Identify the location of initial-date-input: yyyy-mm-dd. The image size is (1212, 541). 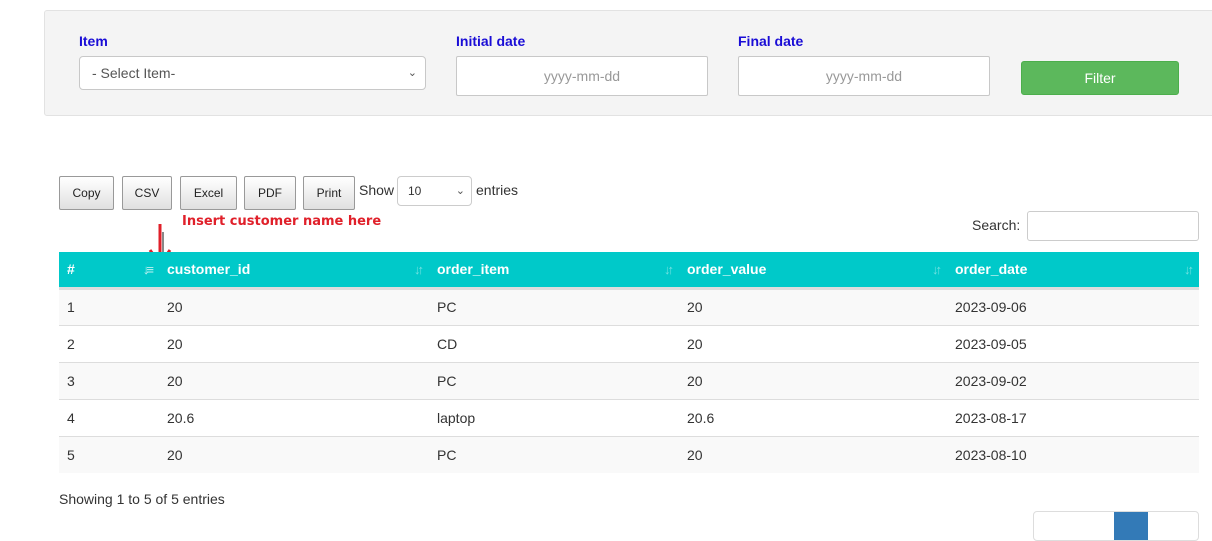
(582, 76).